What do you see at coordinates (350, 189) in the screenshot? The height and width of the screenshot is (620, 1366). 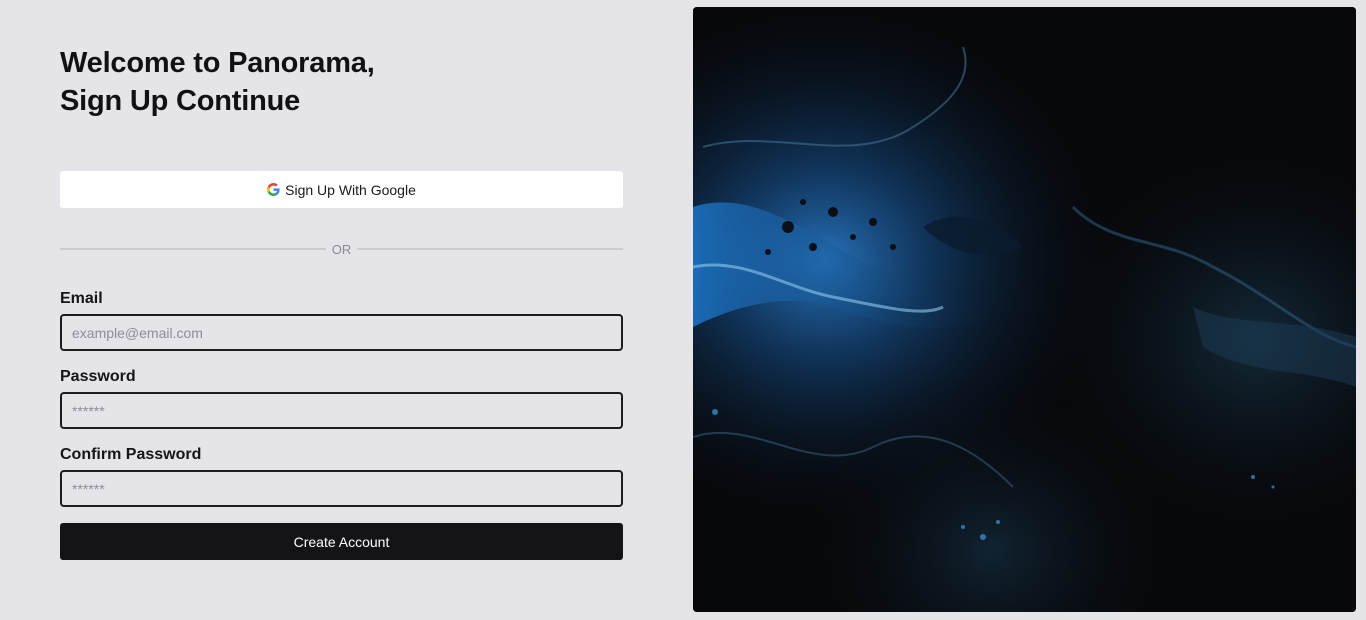 I see `google-signup-label: Sign Up With Google` at bounding box center [350, 189].